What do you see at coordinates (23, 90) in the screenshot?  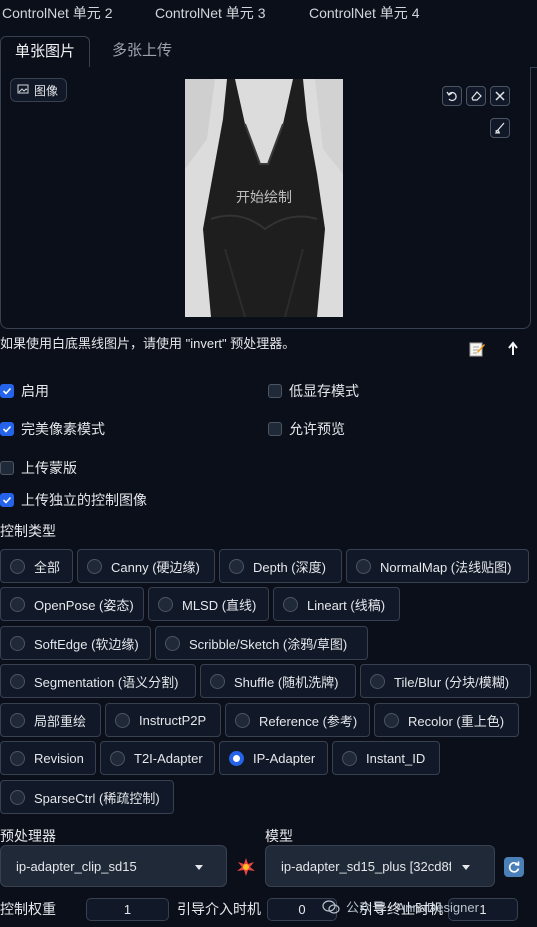 I see `image-icon` at bounding box center [23, 90].